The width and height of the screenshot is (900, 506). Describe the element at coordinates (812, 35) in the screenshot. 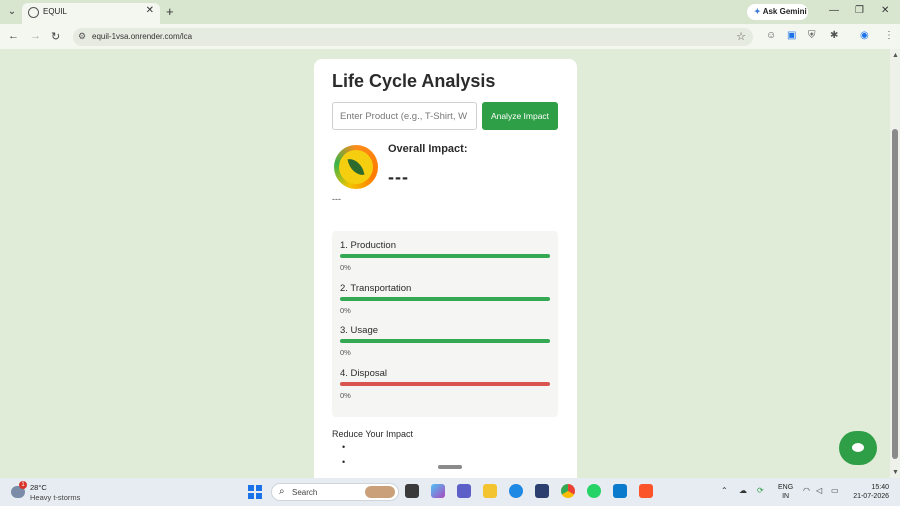

I see `extension-shield-icon: ⛨` at that location.